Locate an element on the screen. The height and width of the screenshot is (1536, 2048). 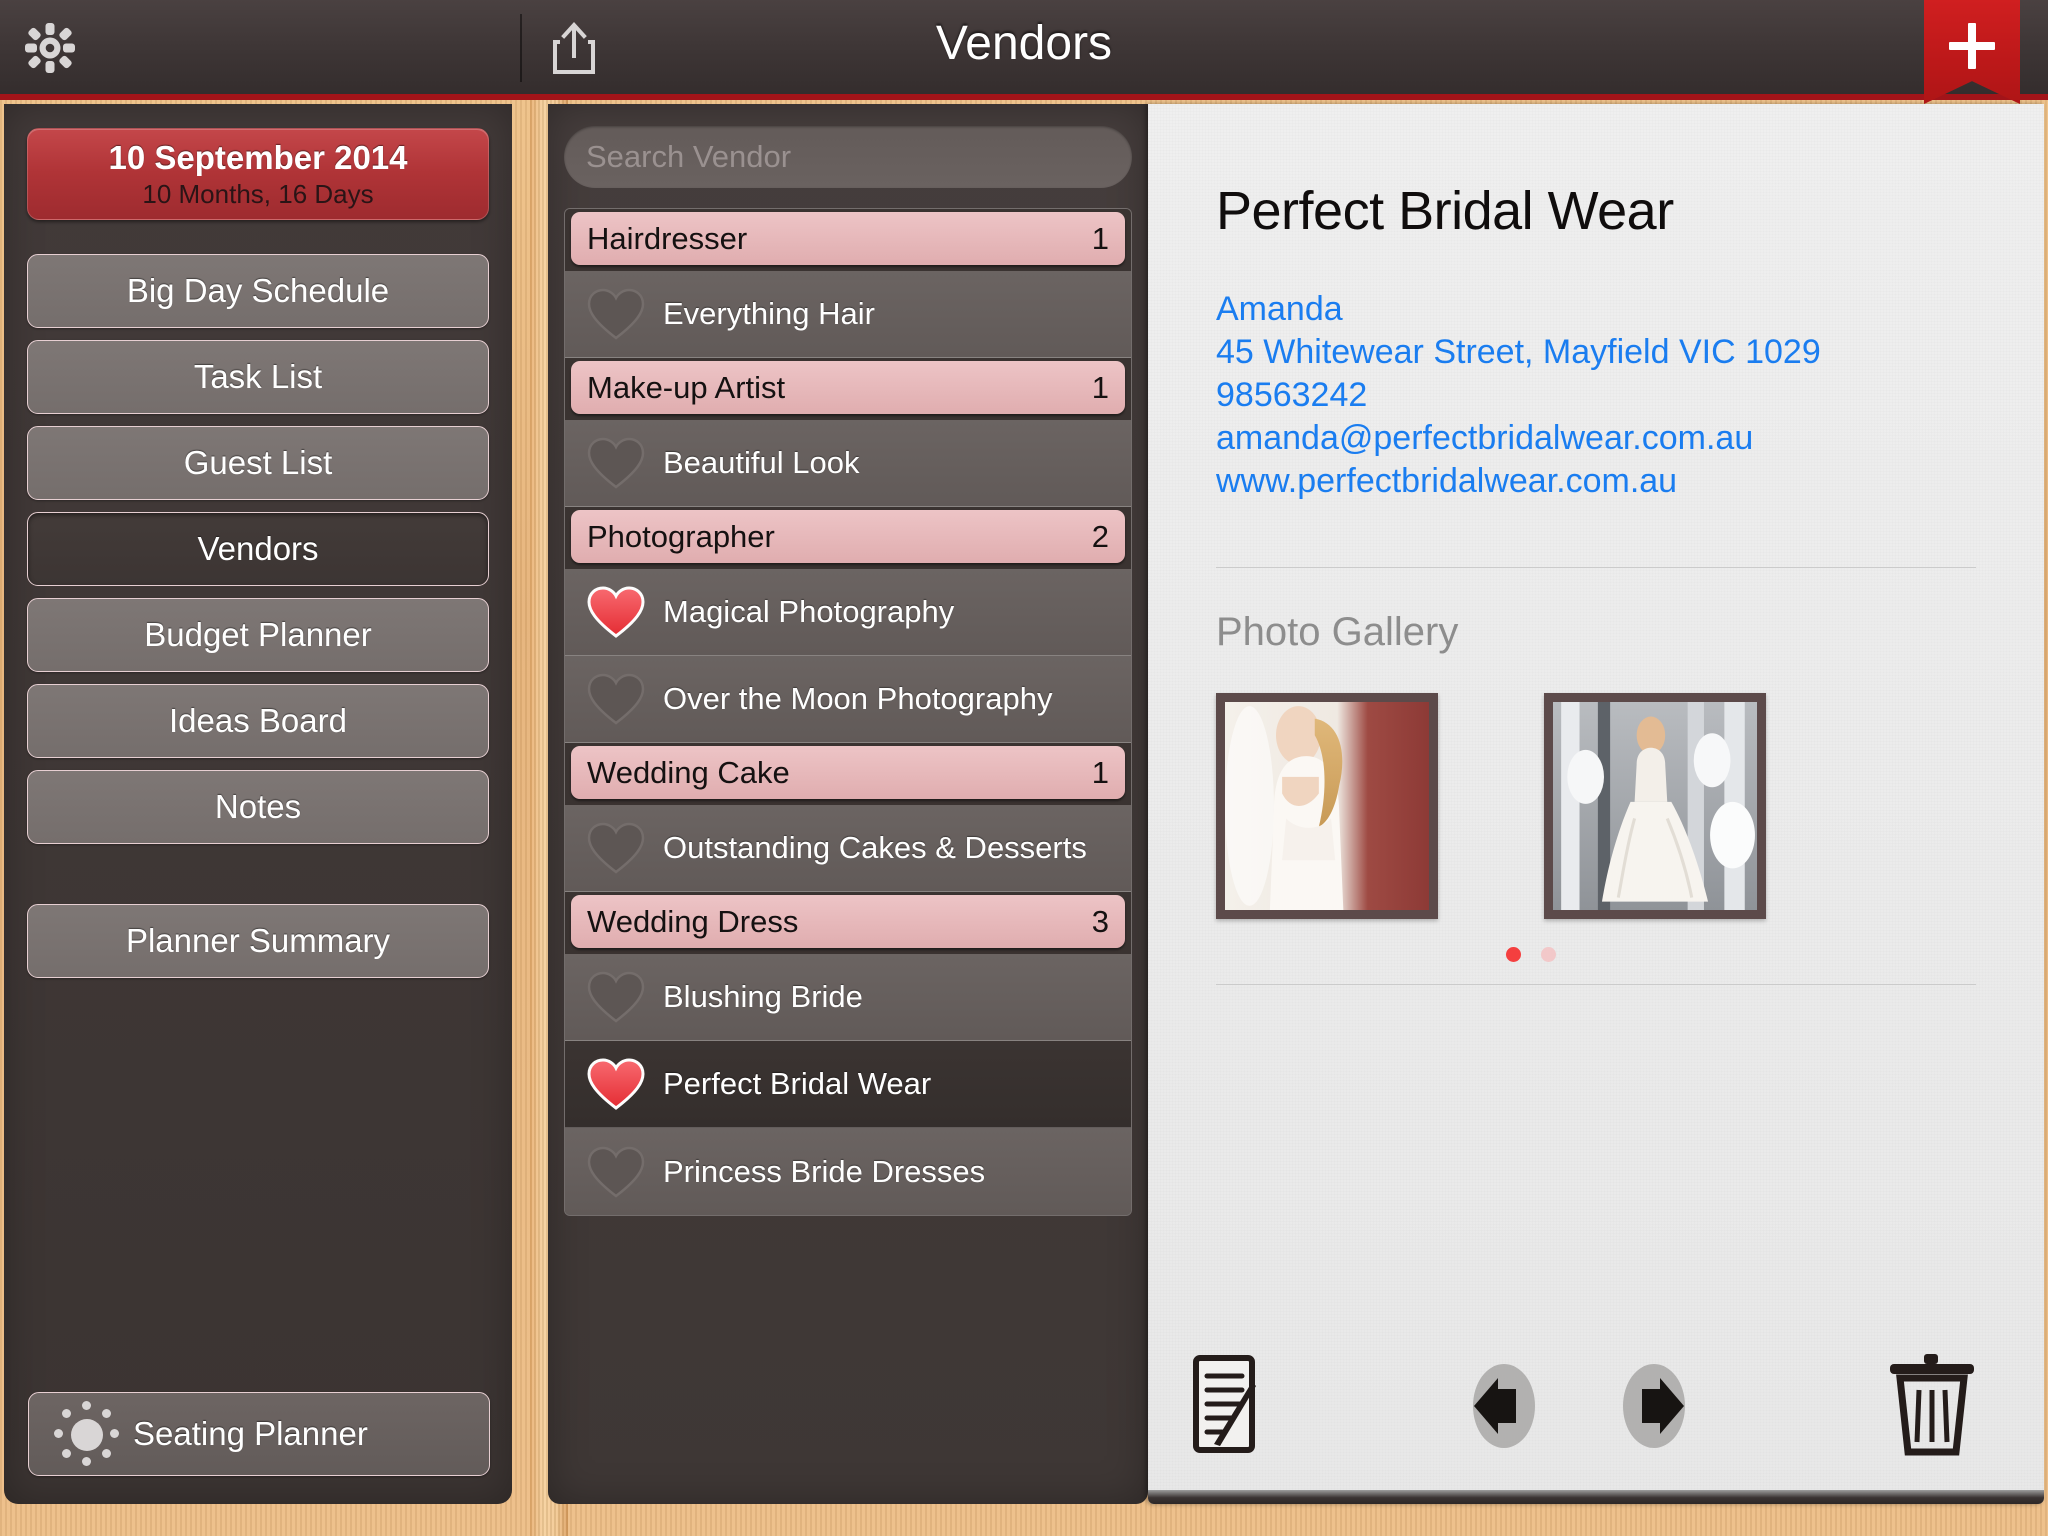
seating-planner-label: Seating Planner is located at coordinates (250, 1433).